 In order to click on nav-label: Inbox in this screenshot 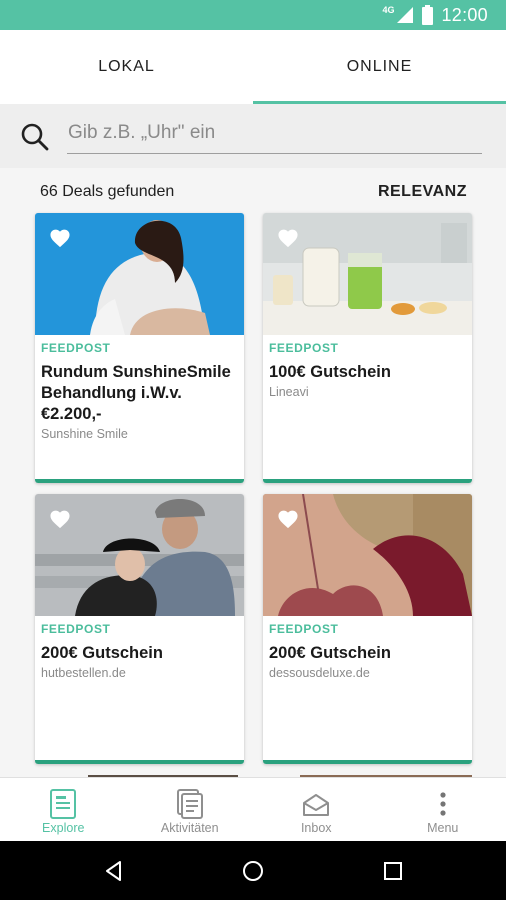, I will do `click(316, 828)`.